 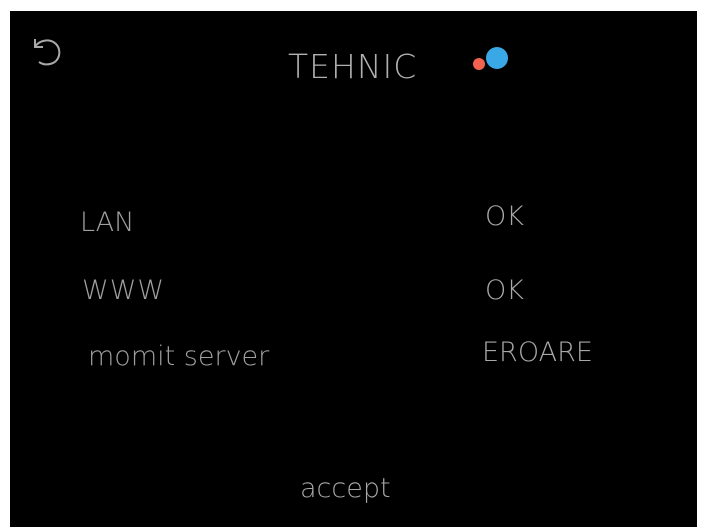 What do you see at coordinates (107, 222) in the screenshot?
I see `check-label-lan: LAN` at bounding box center [107, 222].